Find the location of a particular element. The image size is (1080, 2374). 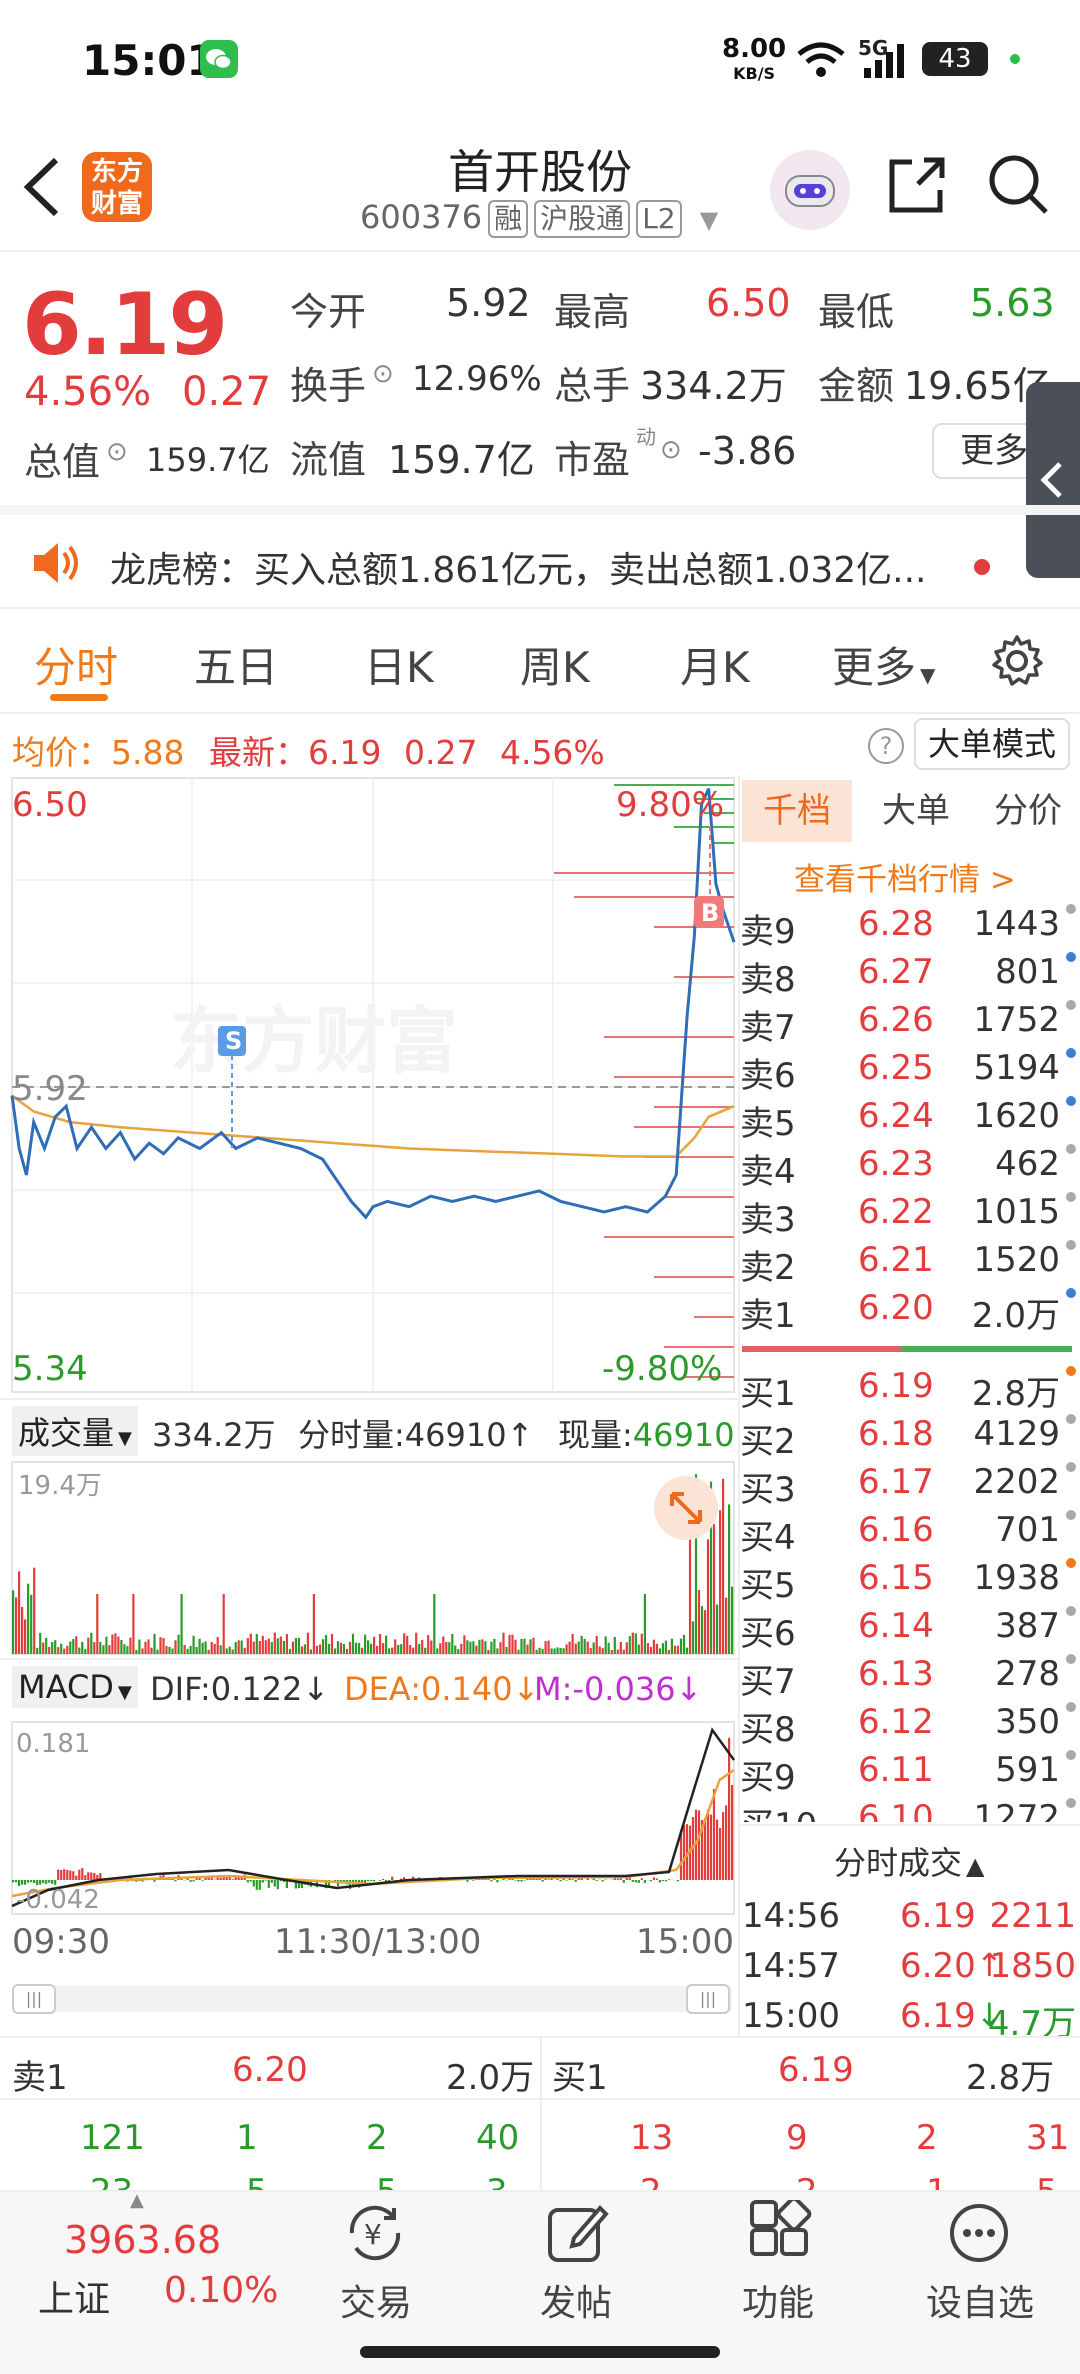

edit-icon is located at coordinates (577, 2235).